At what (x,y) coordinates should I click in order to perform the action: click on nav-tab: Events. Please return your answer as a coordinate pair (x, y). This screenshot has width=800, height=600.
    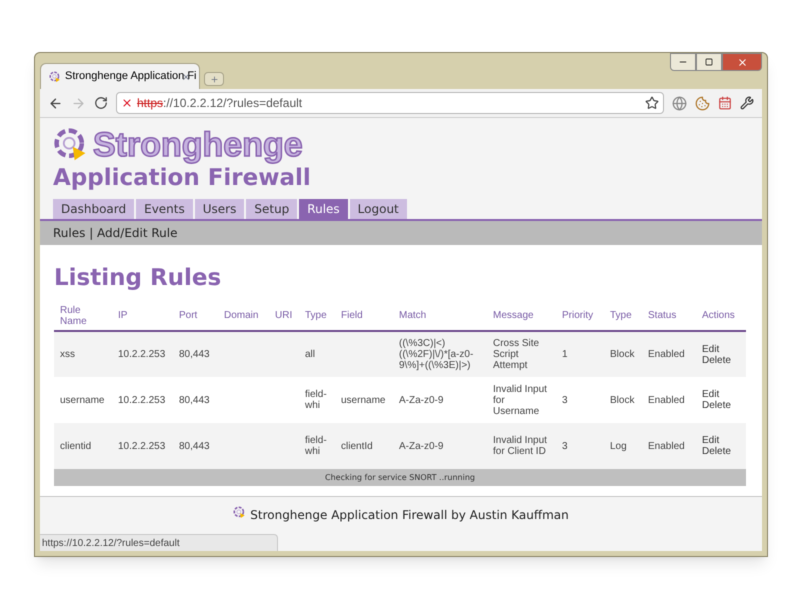
    Looking at the image, I should click on (164, 209).